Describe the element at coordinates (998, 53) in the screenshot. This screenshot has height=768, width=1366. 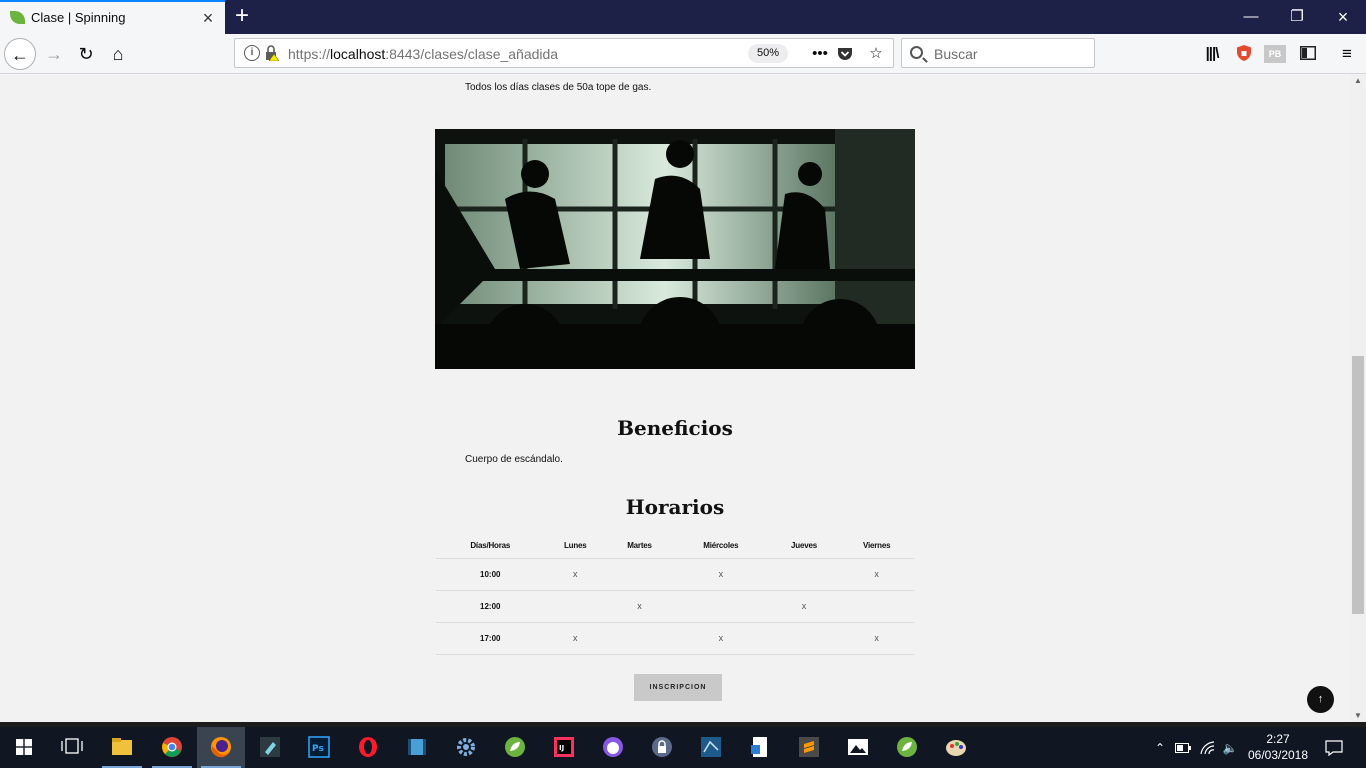
I see `search-bar: Buscar` at that location.